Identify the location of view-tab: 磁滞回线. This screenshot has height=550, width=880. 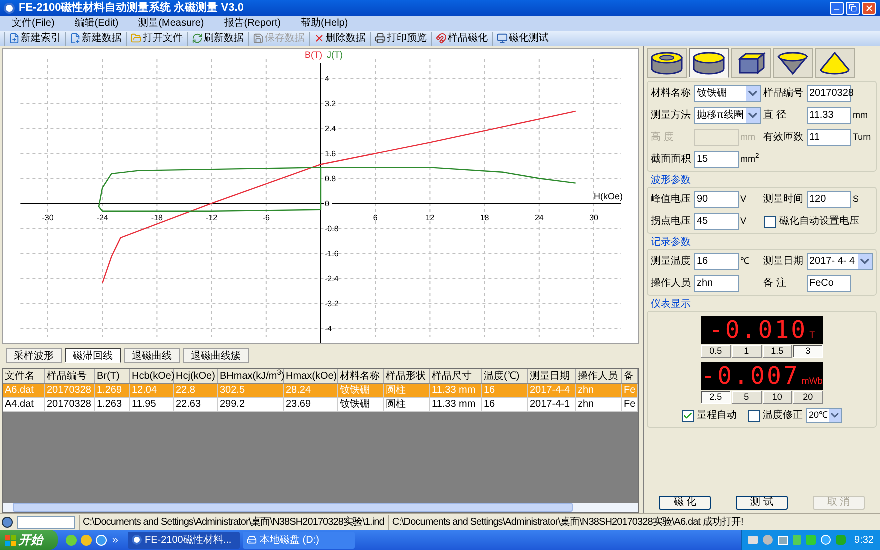
(93, 355).